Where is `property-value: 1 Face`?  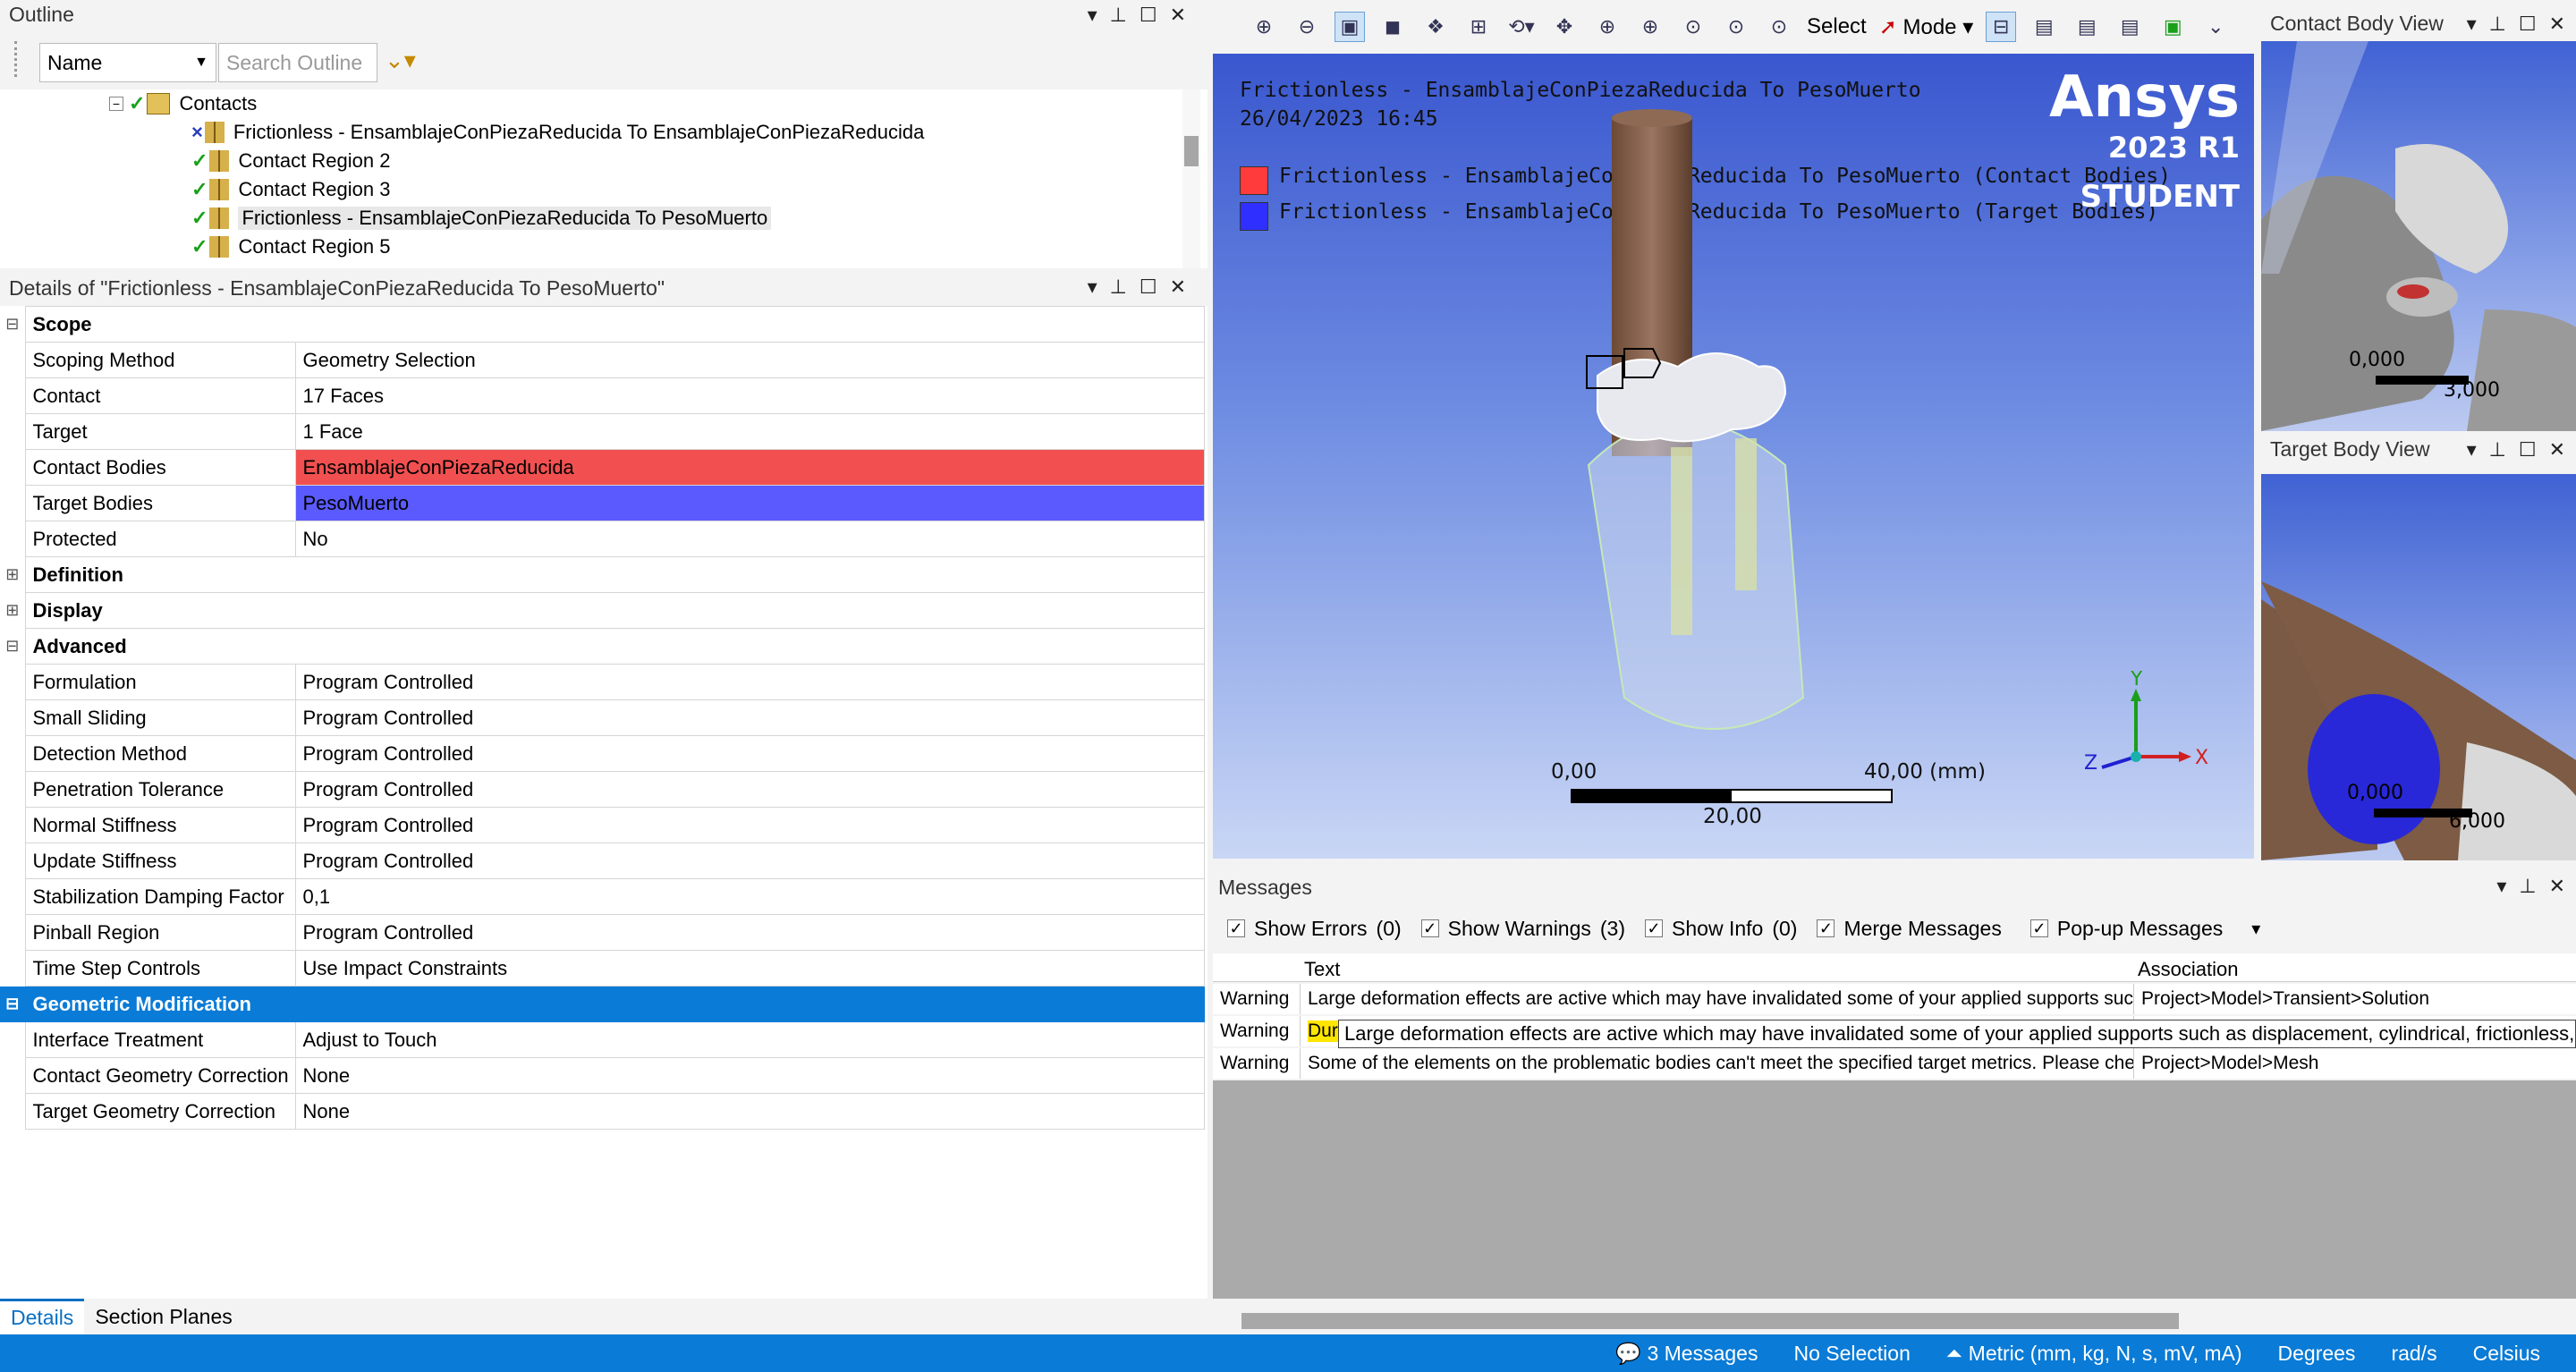
property-value: 1 Face is located at coordinates (749, 431).